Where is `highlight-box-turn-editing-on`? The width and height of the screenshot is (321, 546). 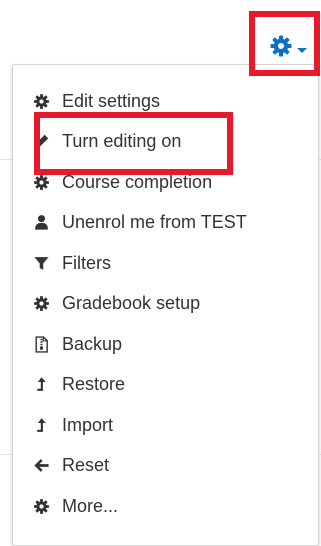
highlight-box-turn-editing-on is located at coordinates (133, 143).